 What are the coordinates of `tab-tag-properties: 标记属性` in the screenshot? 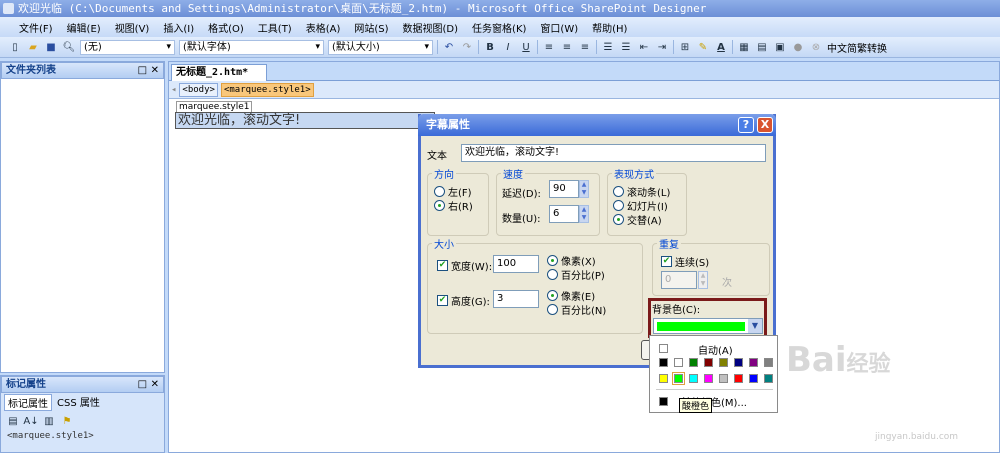 It's located at (28, 402).